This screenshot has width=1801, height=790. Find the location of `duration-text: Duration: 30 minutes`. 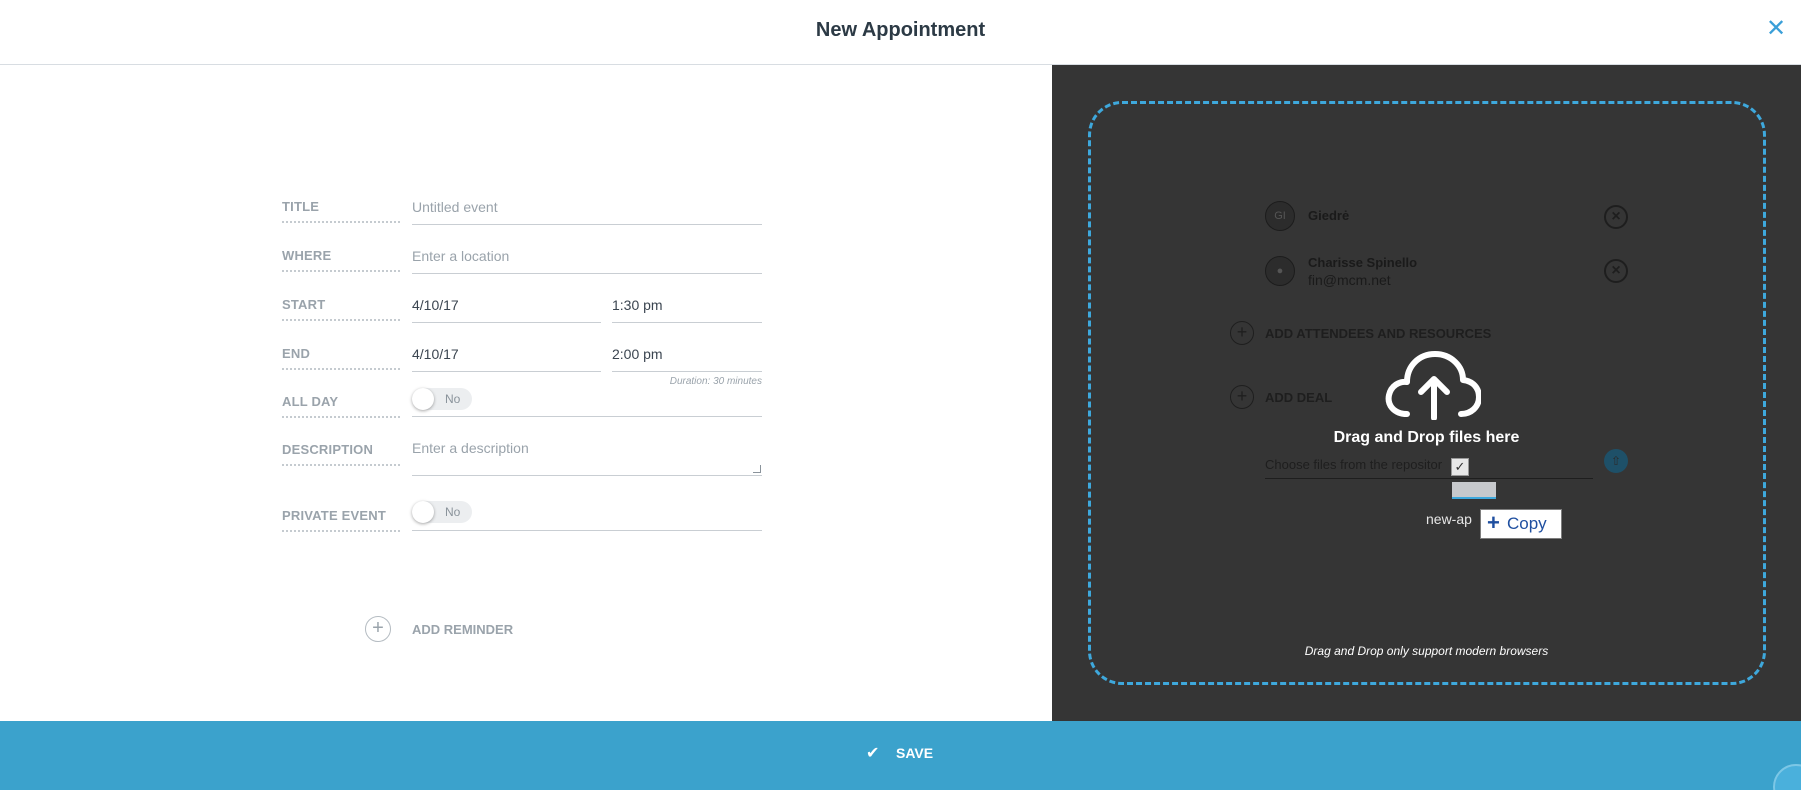

duration-text: Duration: 30 minutes is located at coordinates (715, 381).